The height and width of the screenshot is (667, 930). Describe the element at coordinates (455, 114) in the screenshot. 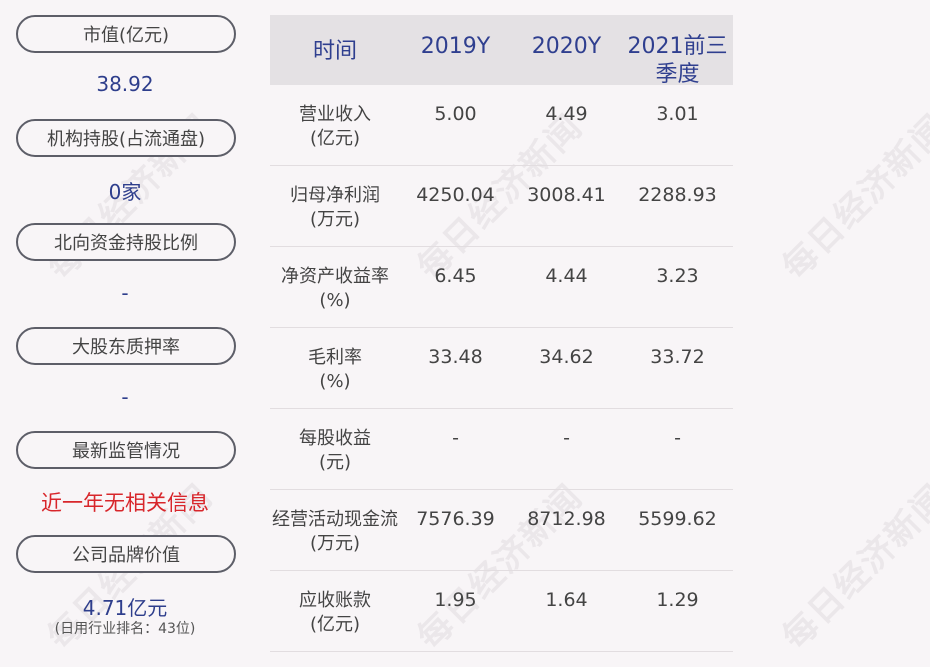

I see `table-cell: 5.00` at that location.